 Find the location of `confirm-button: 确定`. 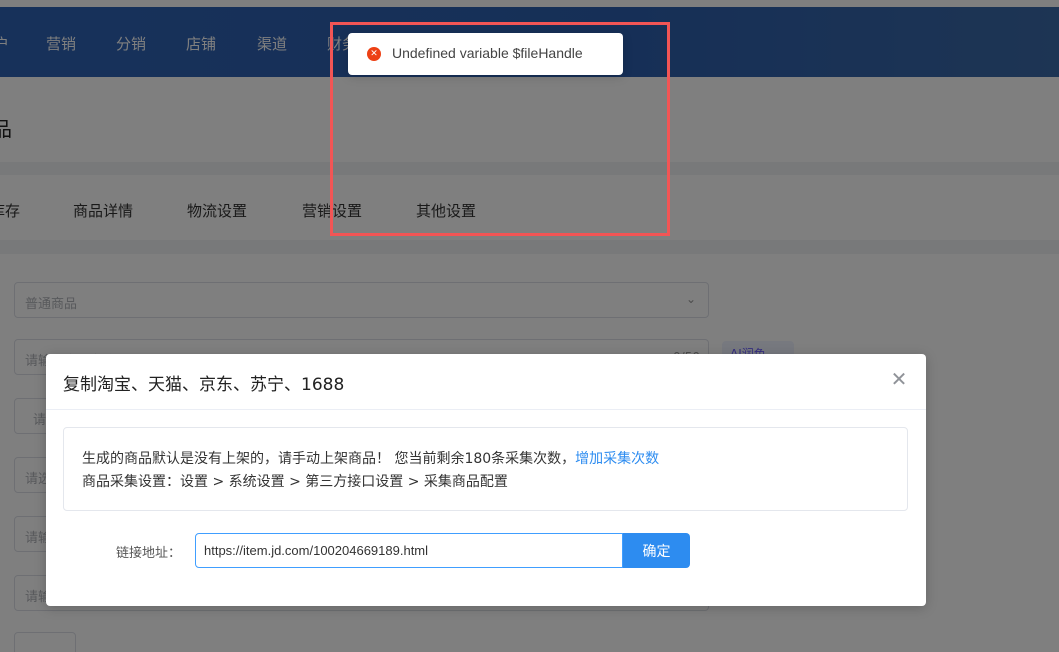

confirm-button: 确定 is located at coordinates (656, 550).